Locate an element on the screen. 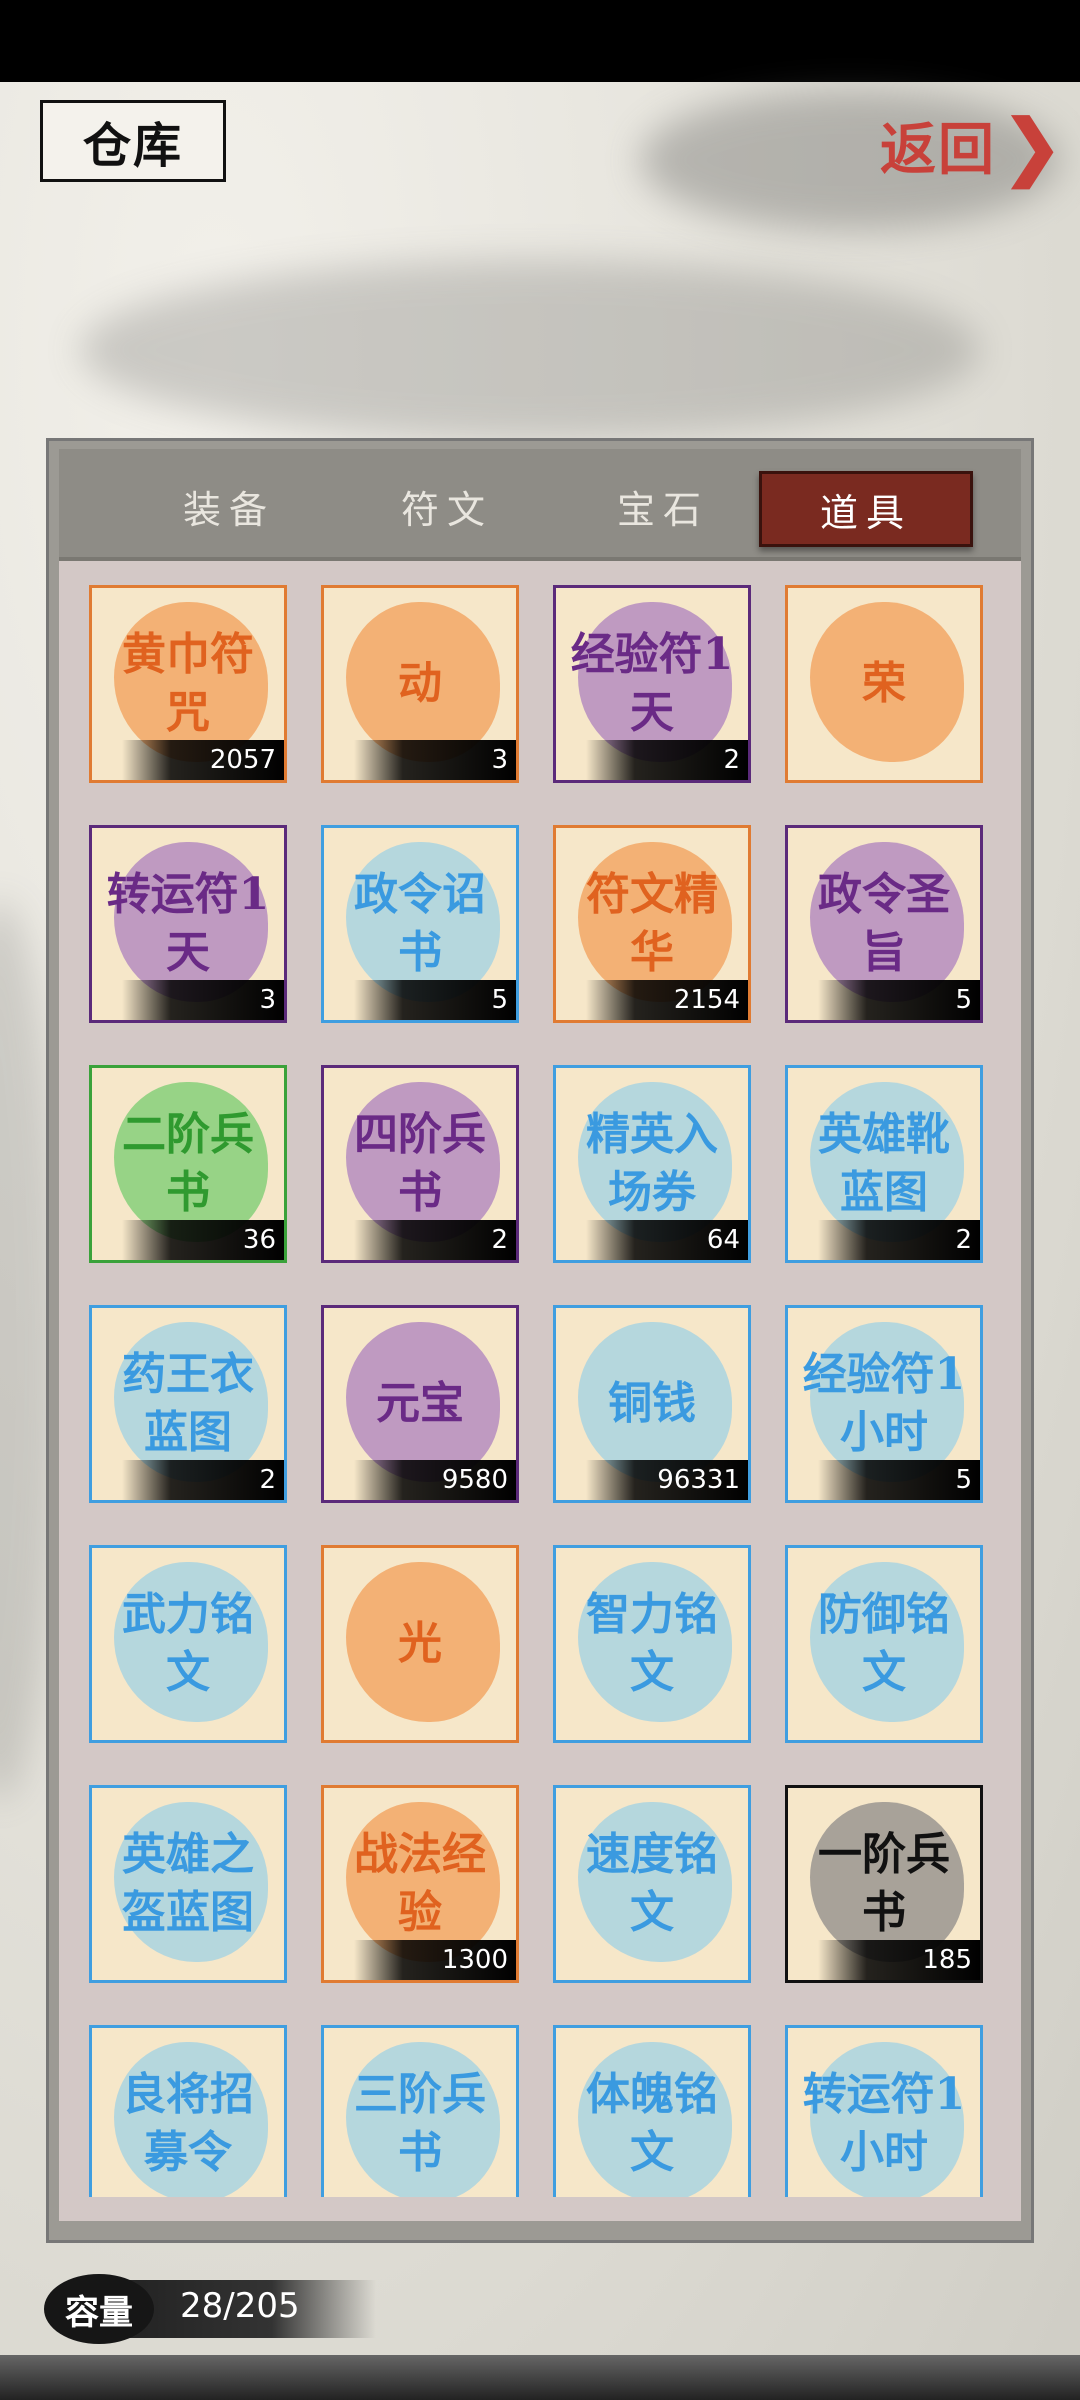 The height and width of the screenshot is (2400, 1080). item-slot: 三阶兵书 is located at coordinates (420, 2111).